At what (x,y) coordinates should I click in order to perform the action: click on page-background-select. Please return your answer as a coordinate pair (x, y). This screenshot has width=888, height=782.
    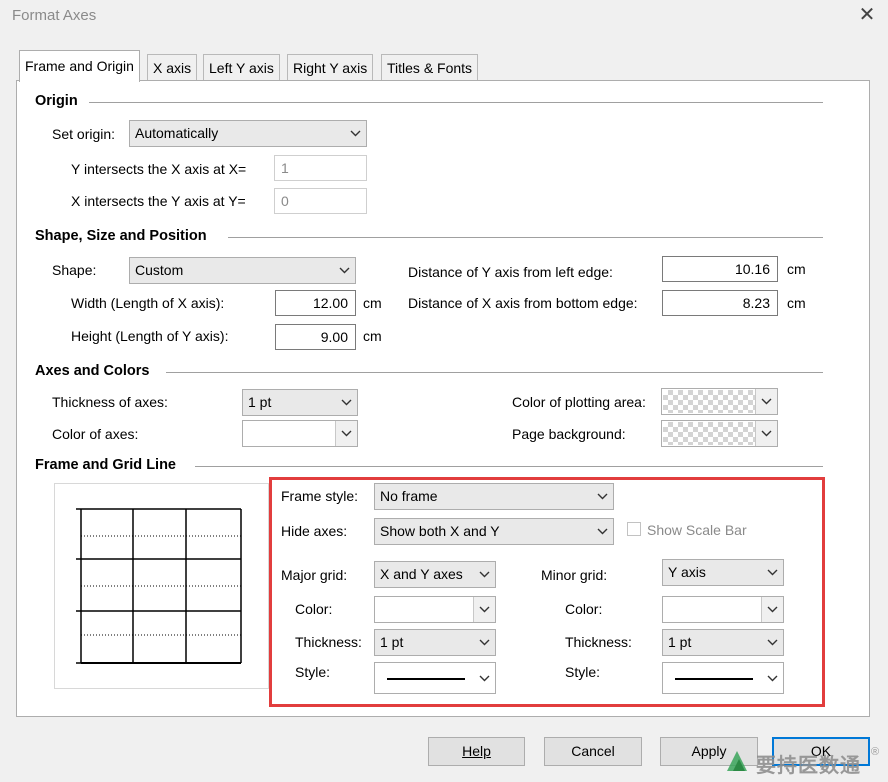
    Looking at the image, I should click on (719, 433).